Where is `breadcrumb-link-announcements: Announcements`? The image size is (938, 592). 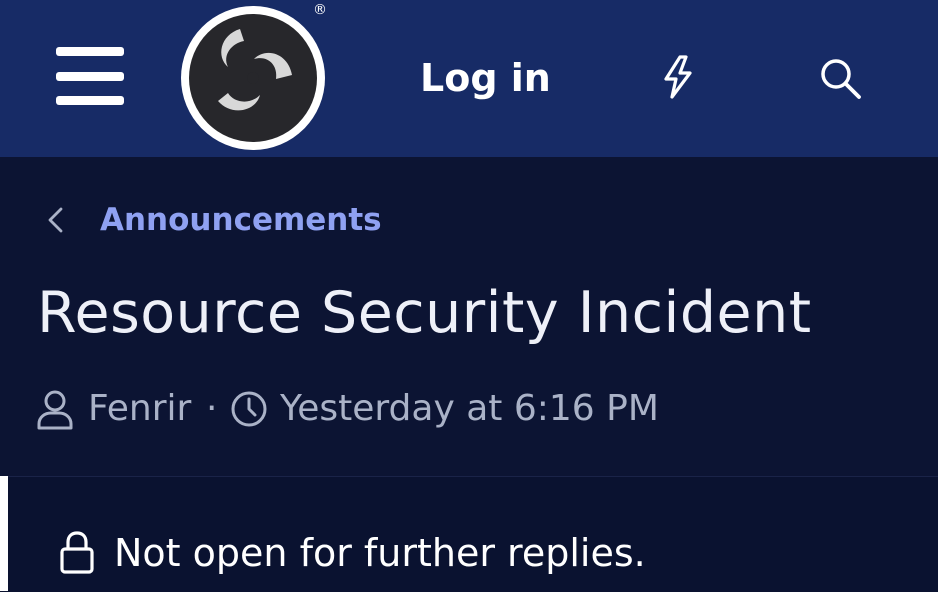 breadcrumb-link-announcements: Announcements is located at coordinates (241, 220).